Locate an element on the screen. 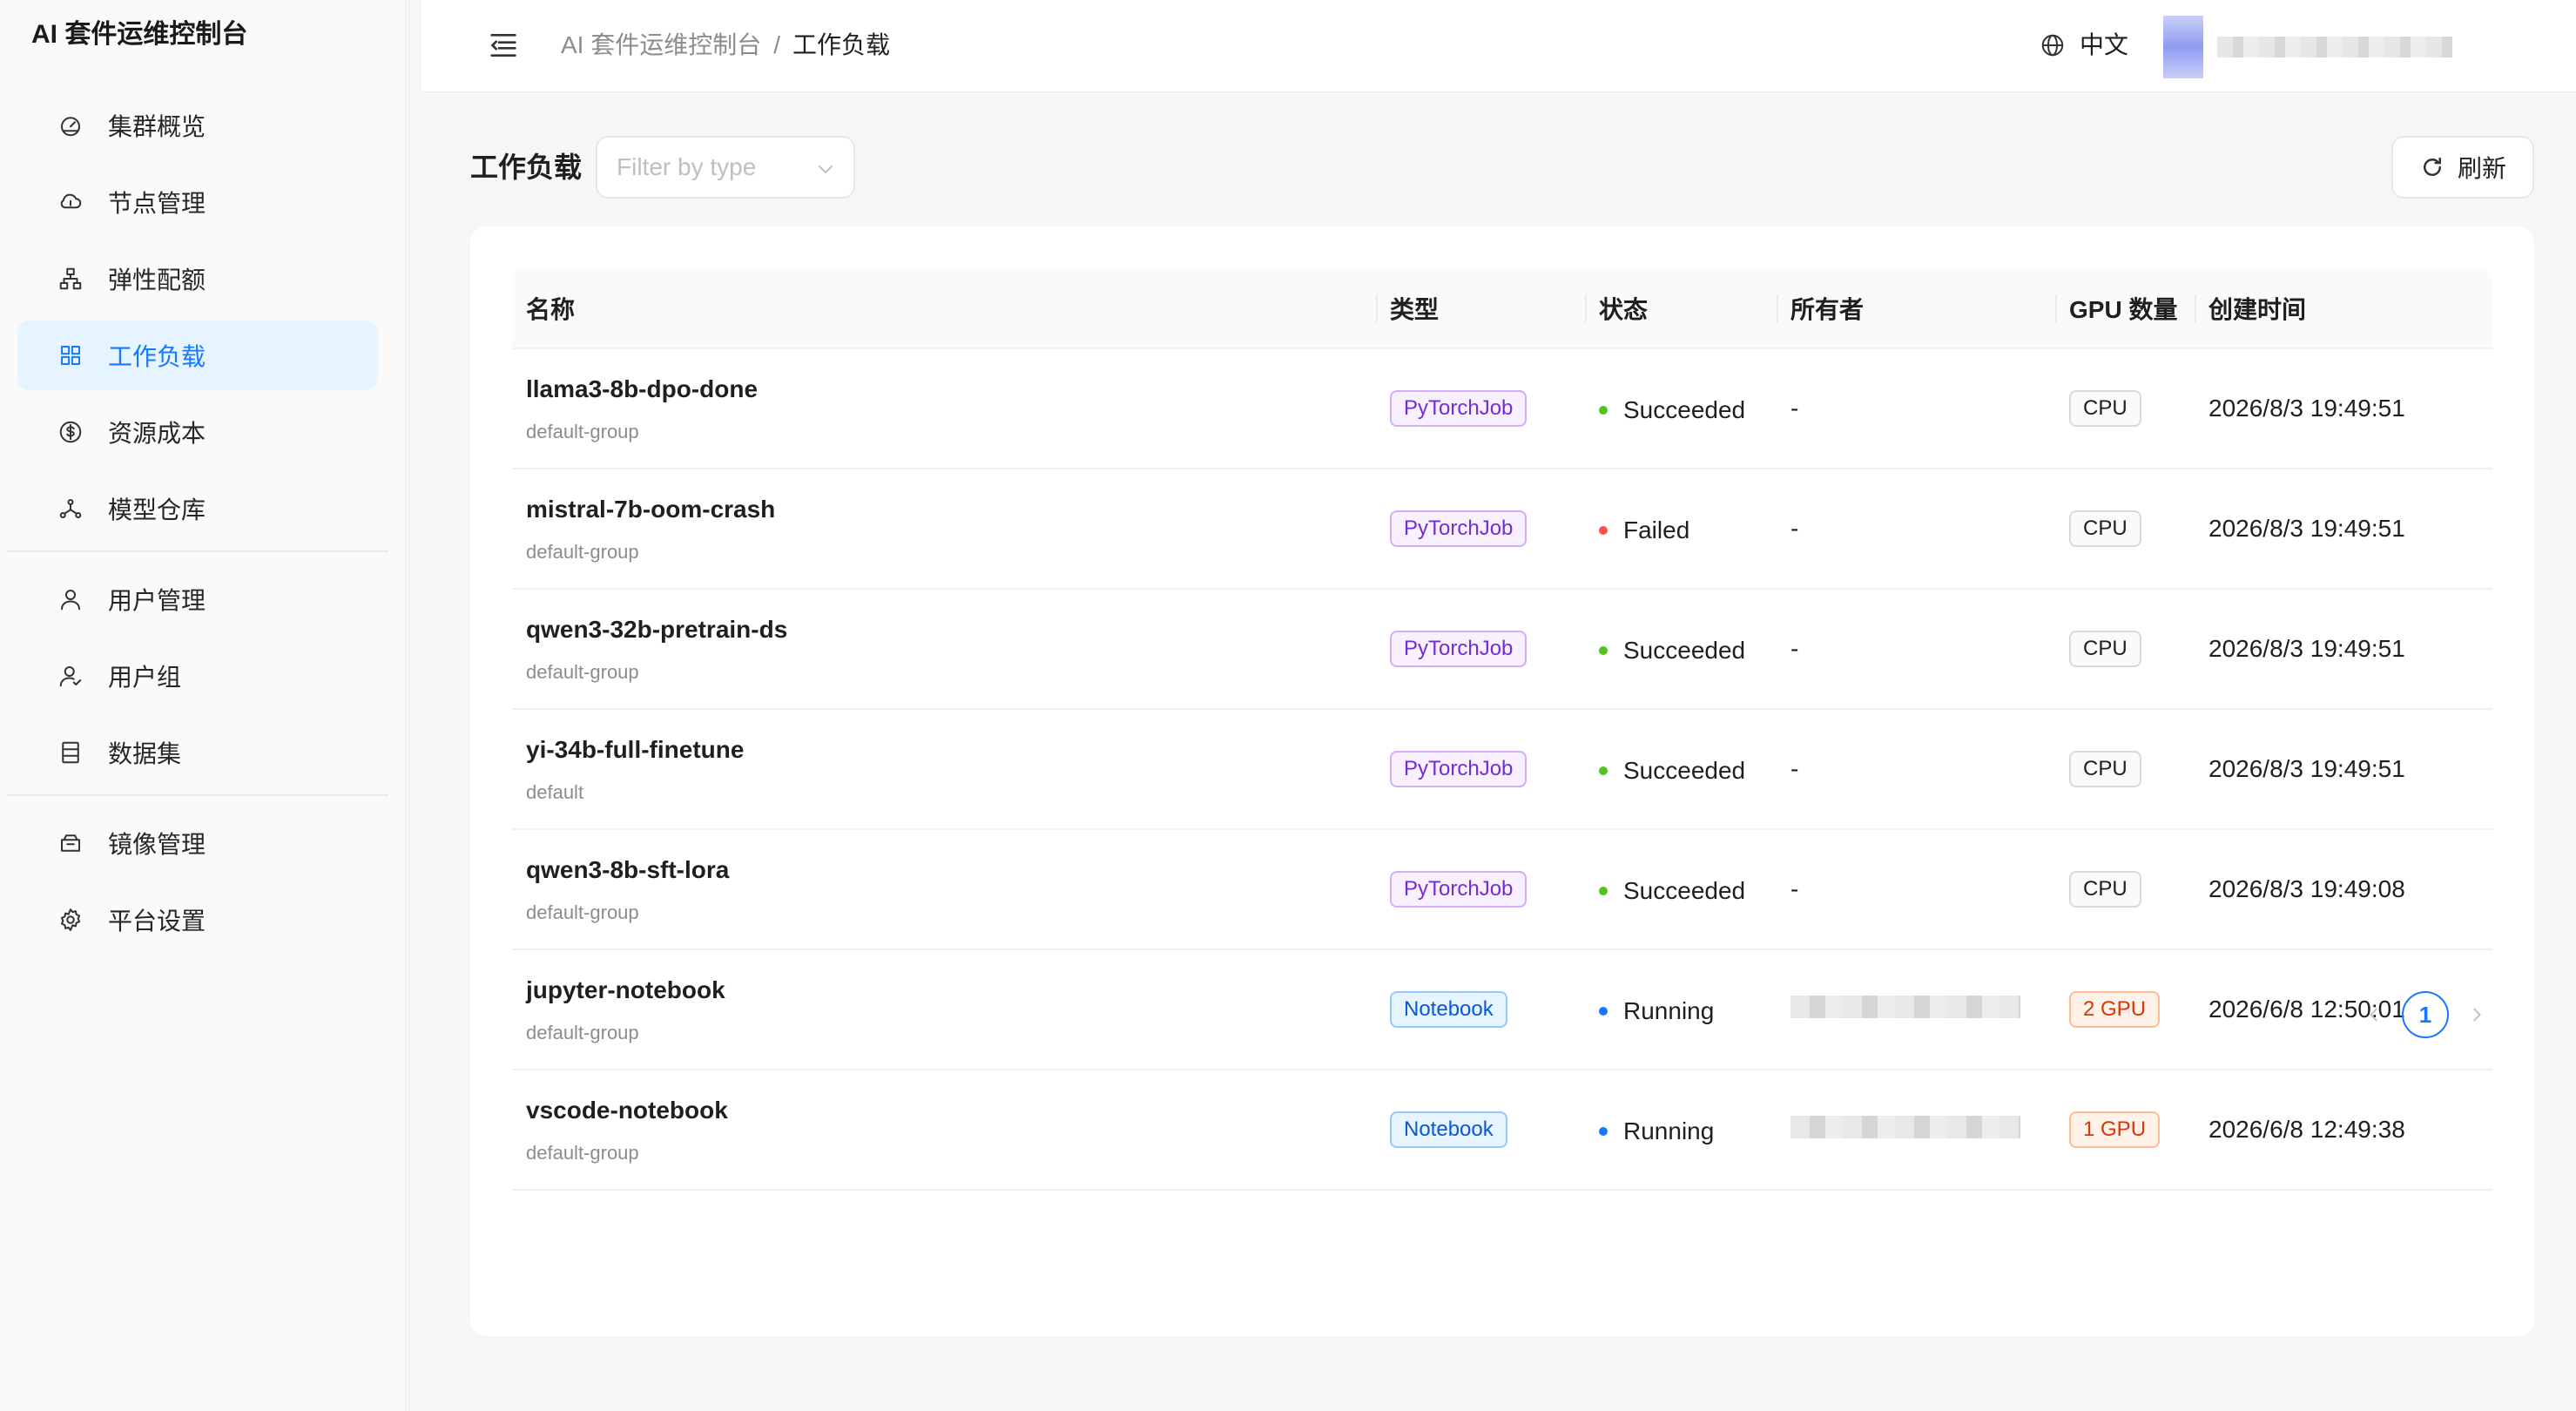 The image size is (2576, 1411). cell-owner: - is located at coordinates (1916, 408).